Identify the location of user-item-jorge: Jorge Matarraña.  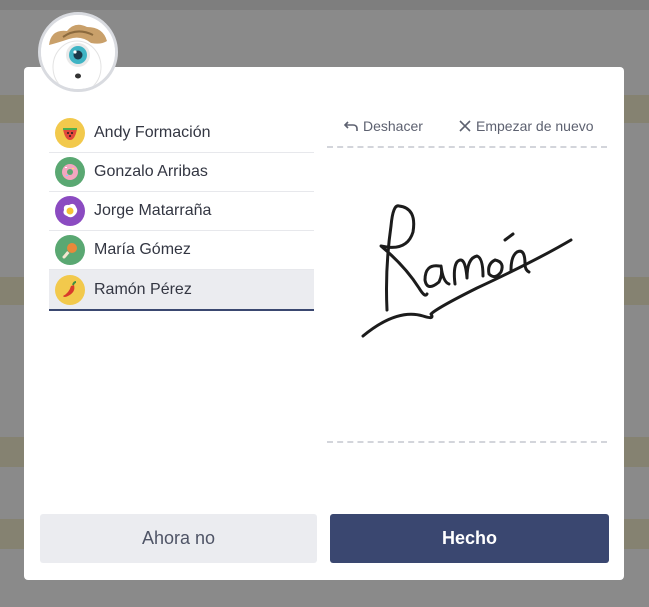
(181, 211).